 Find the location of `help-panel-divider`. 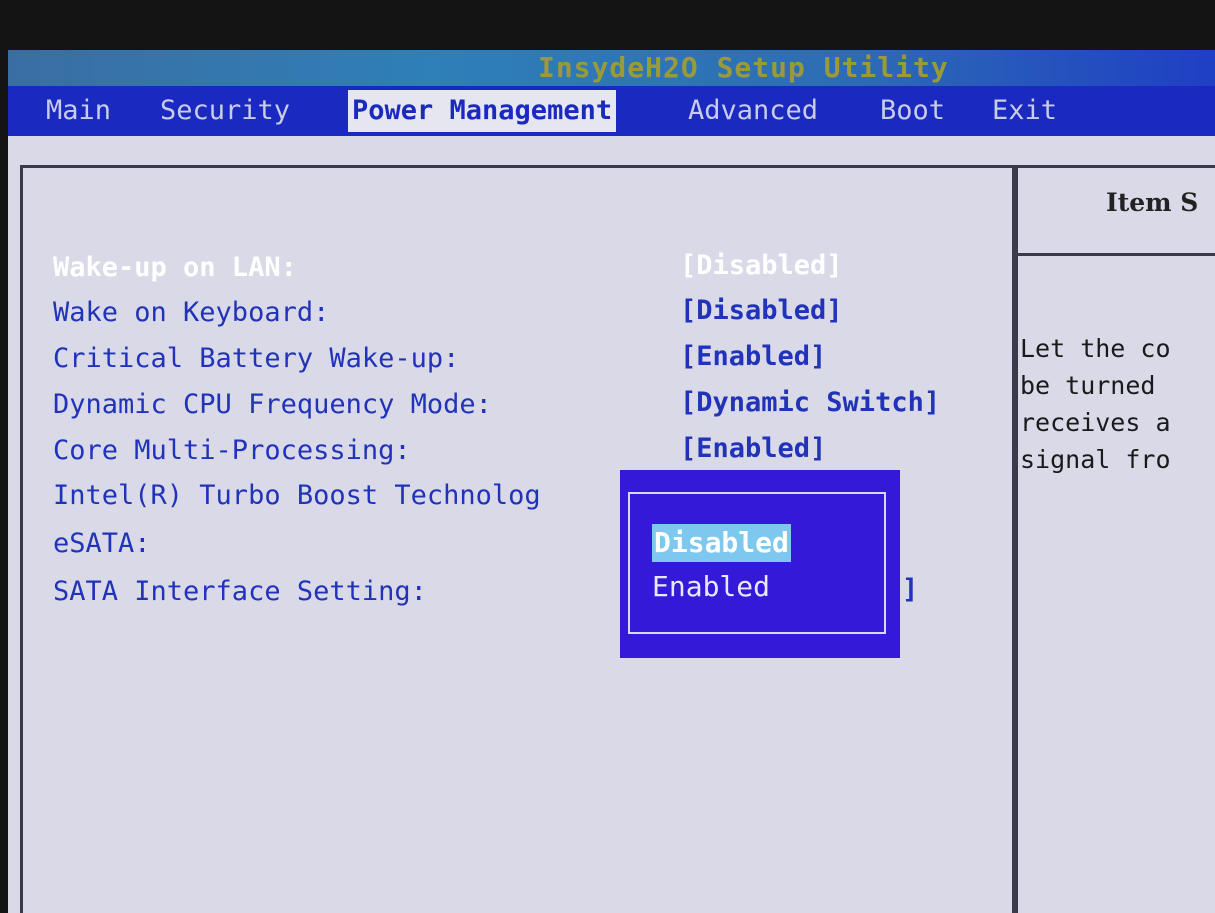

help-panel-divider is located at coordinates (1116, 254).